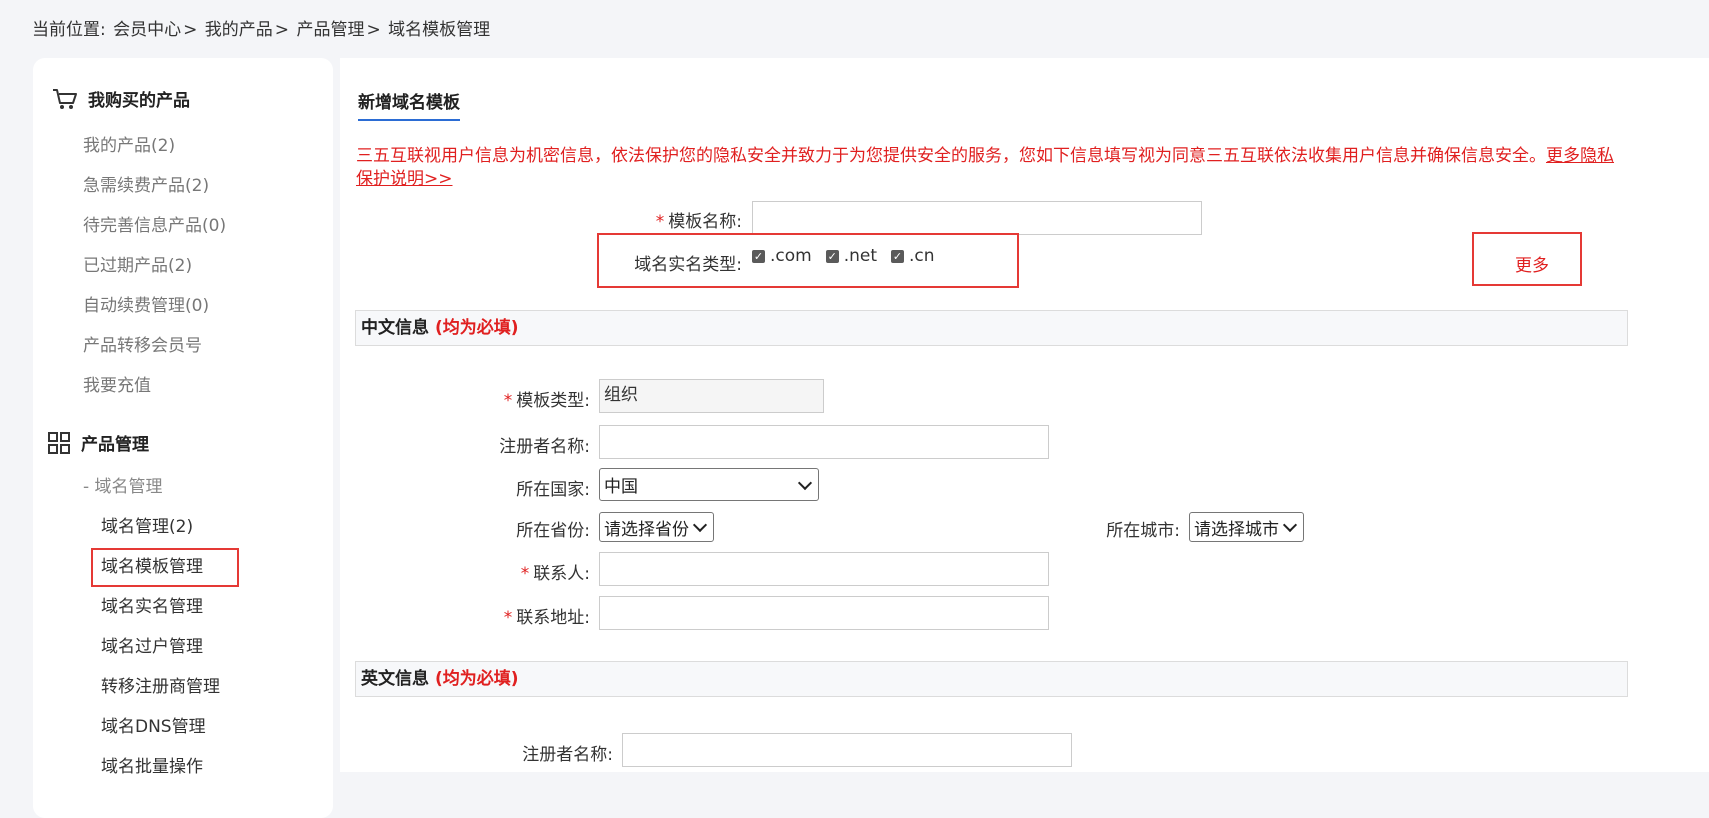 The height and width of the screenshot is (818, 1709). I want to click on en-registrant-input, so click(847, 750).